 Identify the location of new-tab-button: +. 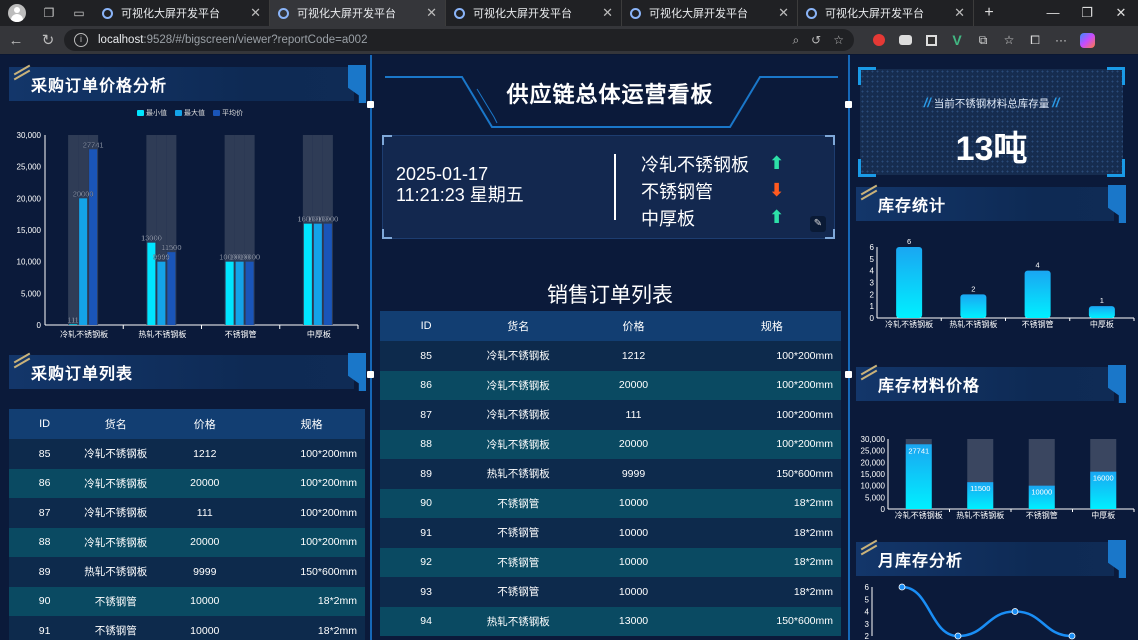
(989, 13).